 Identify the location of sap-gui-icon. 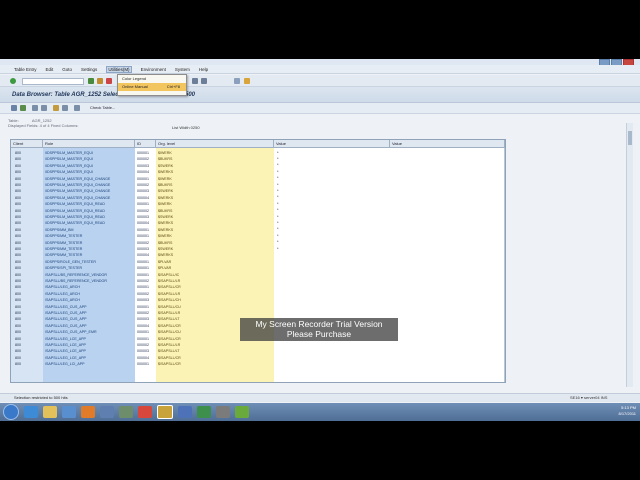
(165, 412).